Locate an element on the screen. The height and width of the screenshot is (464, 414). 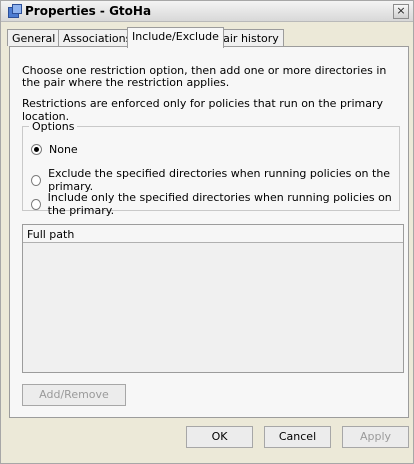
column-header-full-path: Full path is located at coordinates (213, 234).